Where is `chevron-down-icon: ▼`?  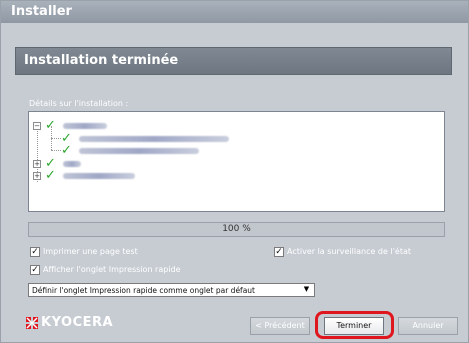
chevron-down-icon: ▼ is located at coordinates (306, 290).